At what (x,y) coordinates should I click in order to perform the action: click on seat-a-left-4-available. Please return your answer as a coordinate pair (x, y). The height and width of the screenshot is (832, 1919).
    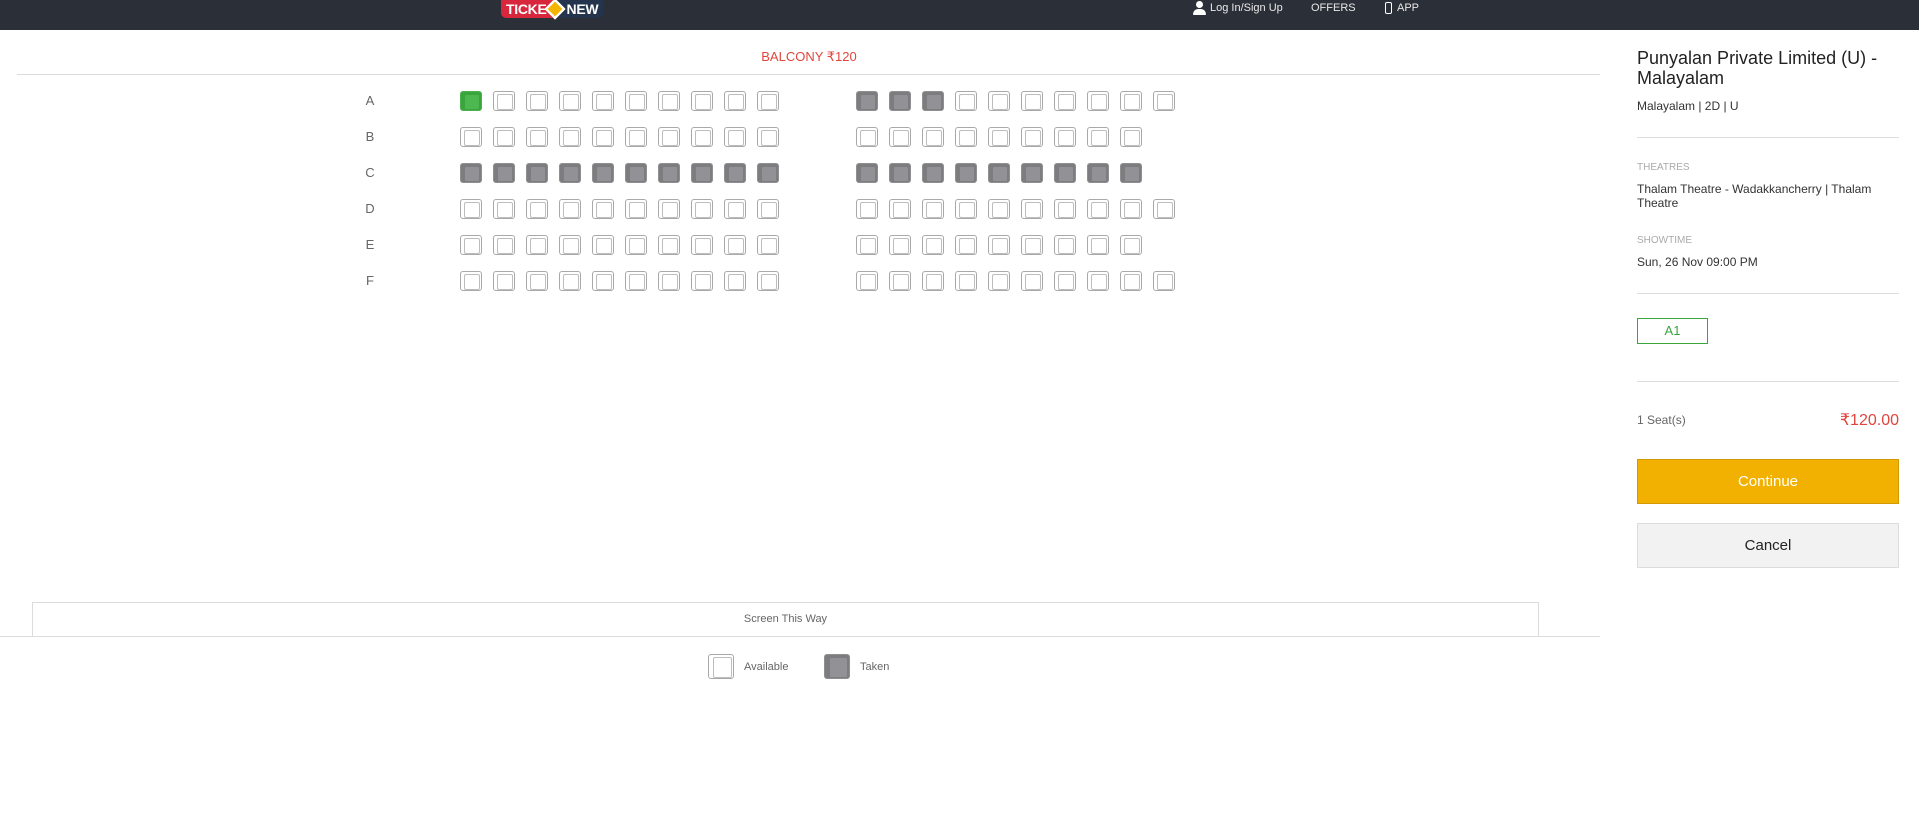
    Looking at the image, I should click on (570, 101).